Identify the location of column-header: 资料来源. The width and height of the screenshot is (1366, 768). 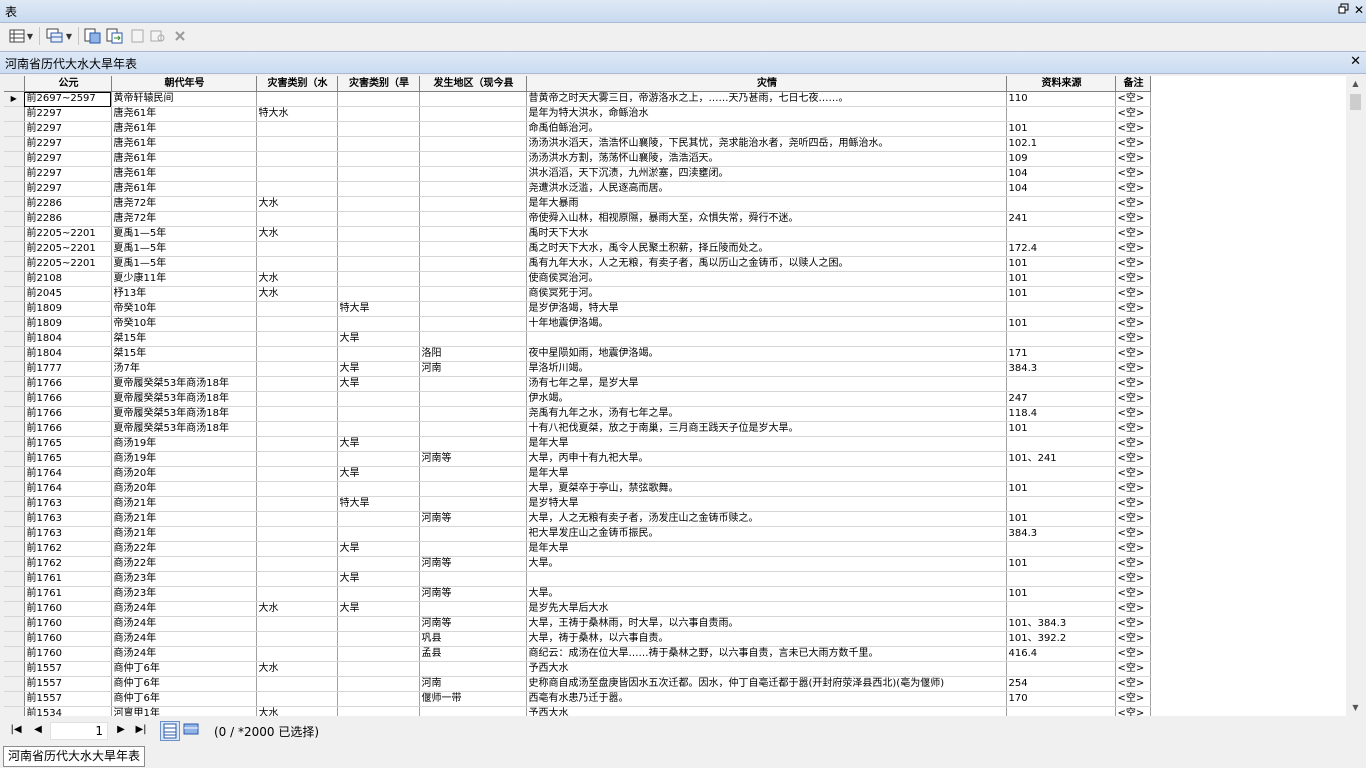
(1061, 84).